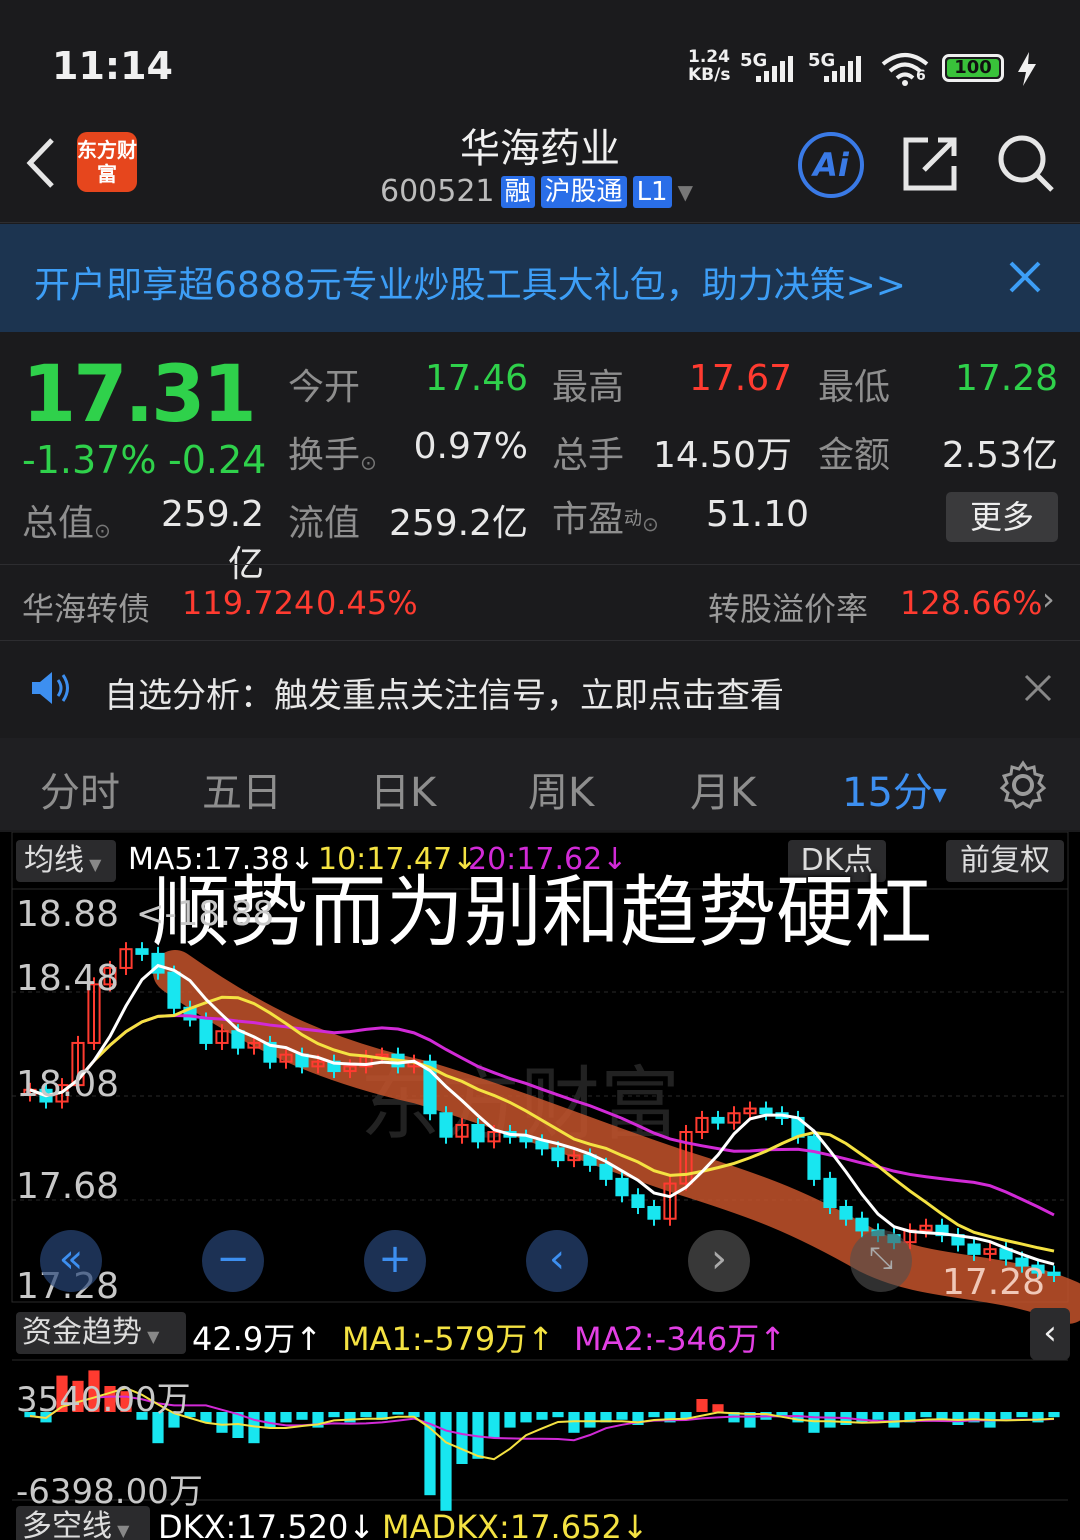 The width and height of the screenshot is (1080, 1540). I want to click on pe-row: 市盈动⊙, so click(605, 516).